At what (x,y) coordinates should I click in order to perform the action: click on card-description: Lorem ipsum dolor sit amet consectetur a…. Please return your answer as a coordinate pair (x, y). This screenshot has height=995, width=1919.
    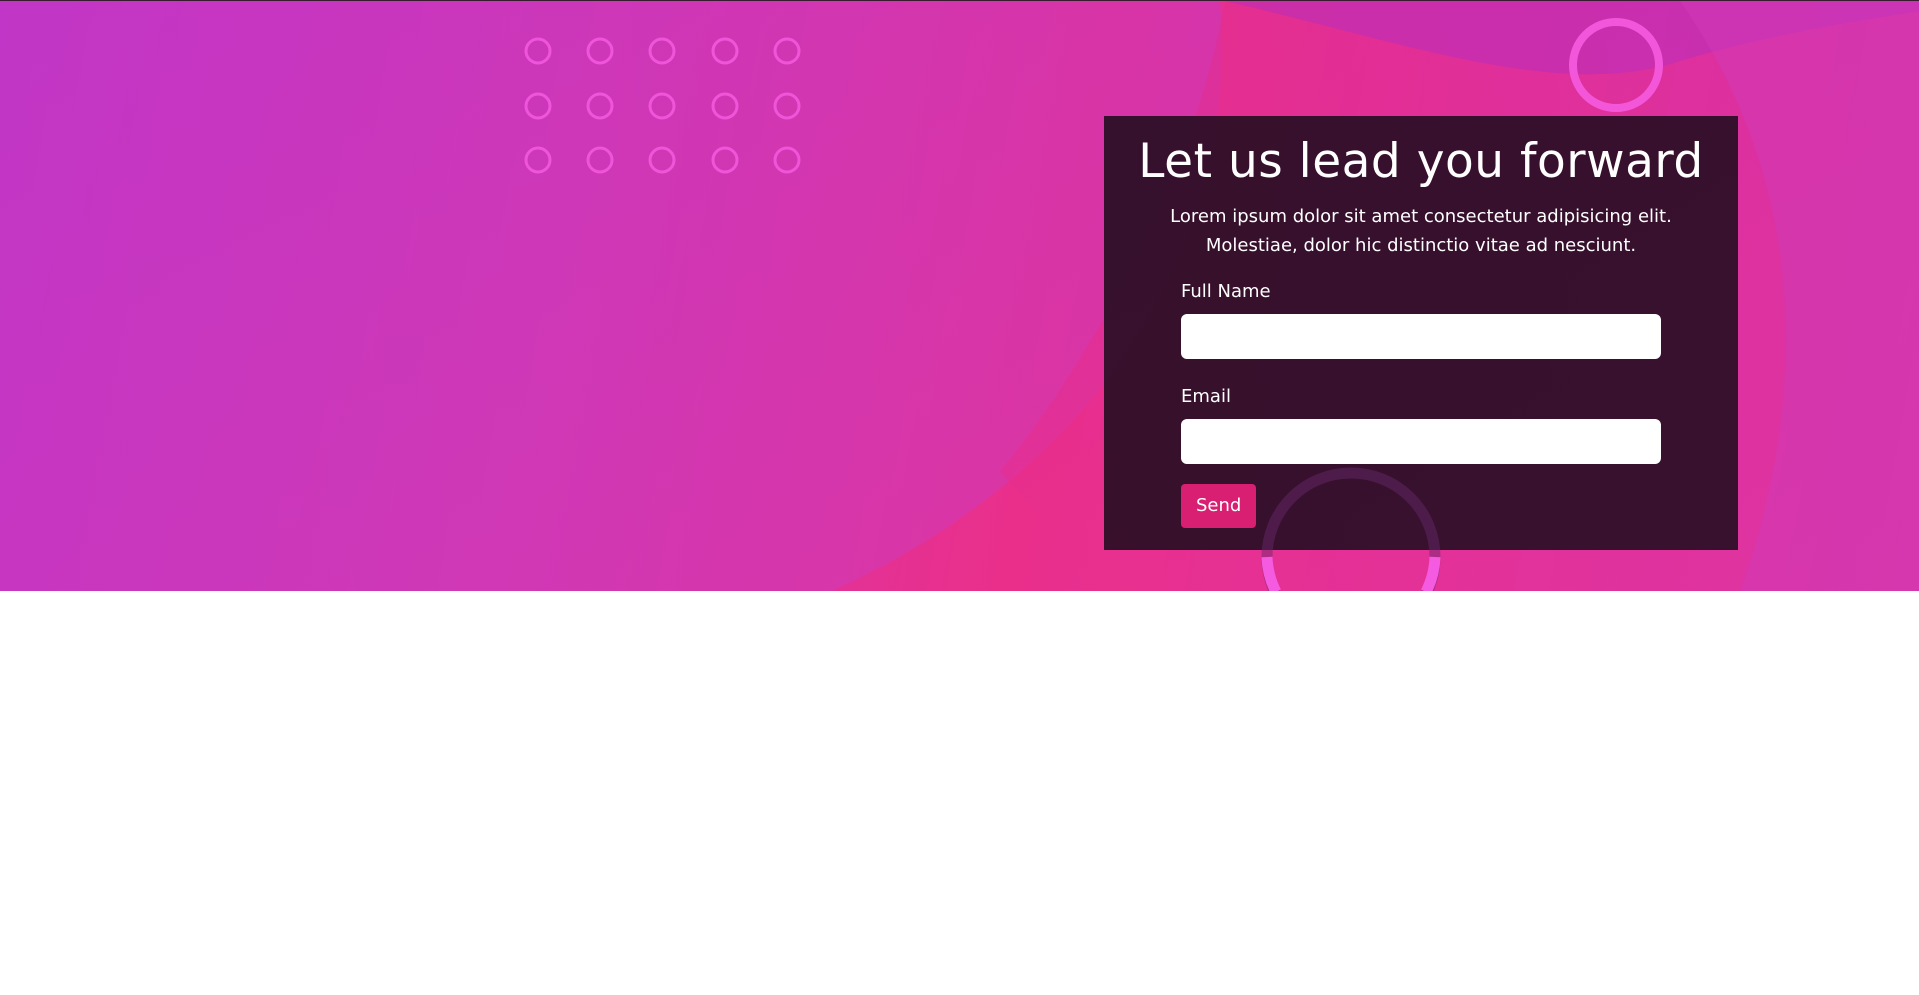
    Looking at the image, I should click on (1421, 231).